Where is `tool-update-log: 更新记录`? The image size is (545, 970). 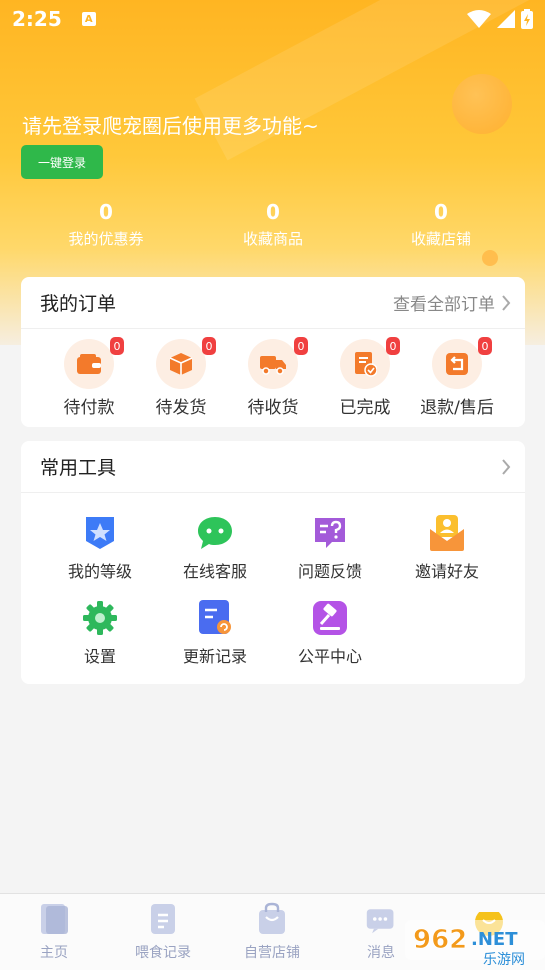 tool-update-log: 更新记录 is located at coordinates (215, 633).